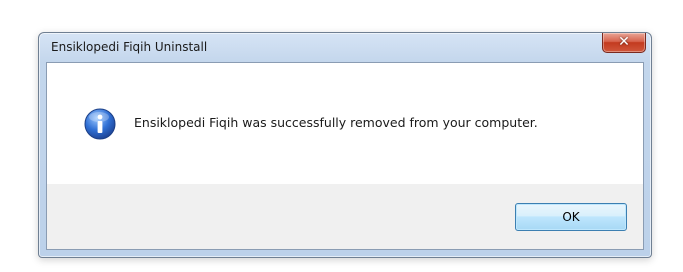 The height and width of the screenshot is (272, 683). What do you see at coordinates (571, 217) in the screenshot?
I see `ok-button: OK` at bounding box center [571, 217].